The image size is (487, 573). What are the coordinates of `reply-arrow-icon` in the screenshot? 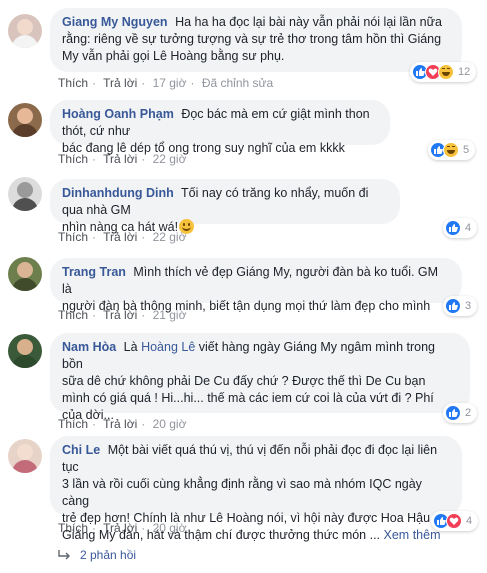 It's located at (64, 555).